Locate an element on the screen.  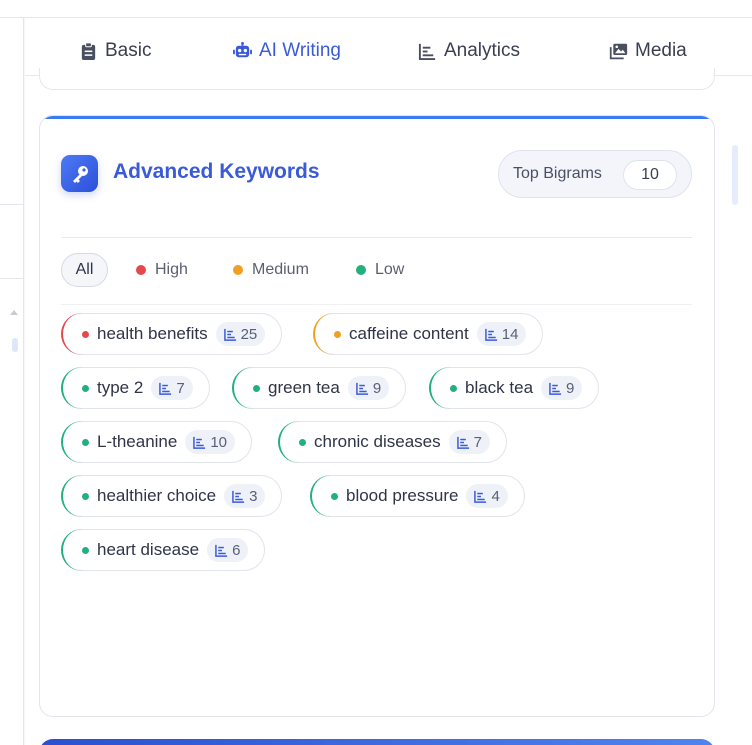
keyword-chip: type 2 7 is located at coordinates (135, 388).